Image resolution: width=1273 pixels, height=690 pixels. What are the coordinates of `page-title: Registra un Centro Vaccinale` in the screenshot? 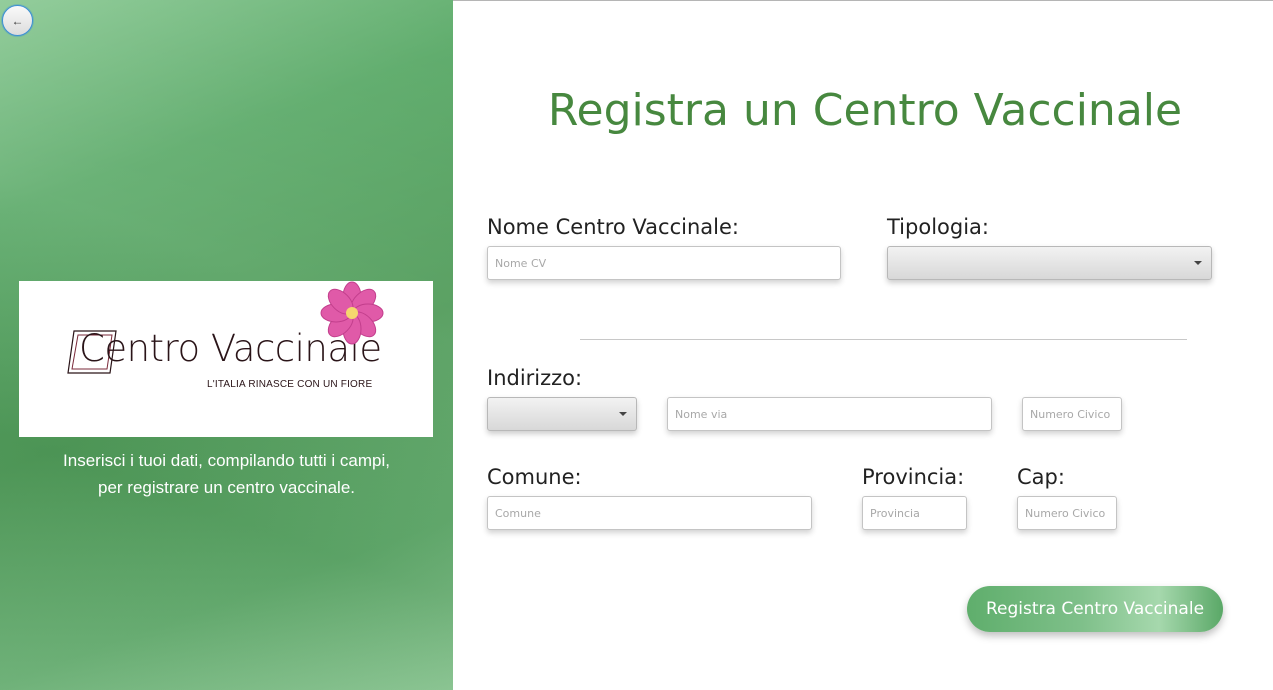 It's located at (865, 110).